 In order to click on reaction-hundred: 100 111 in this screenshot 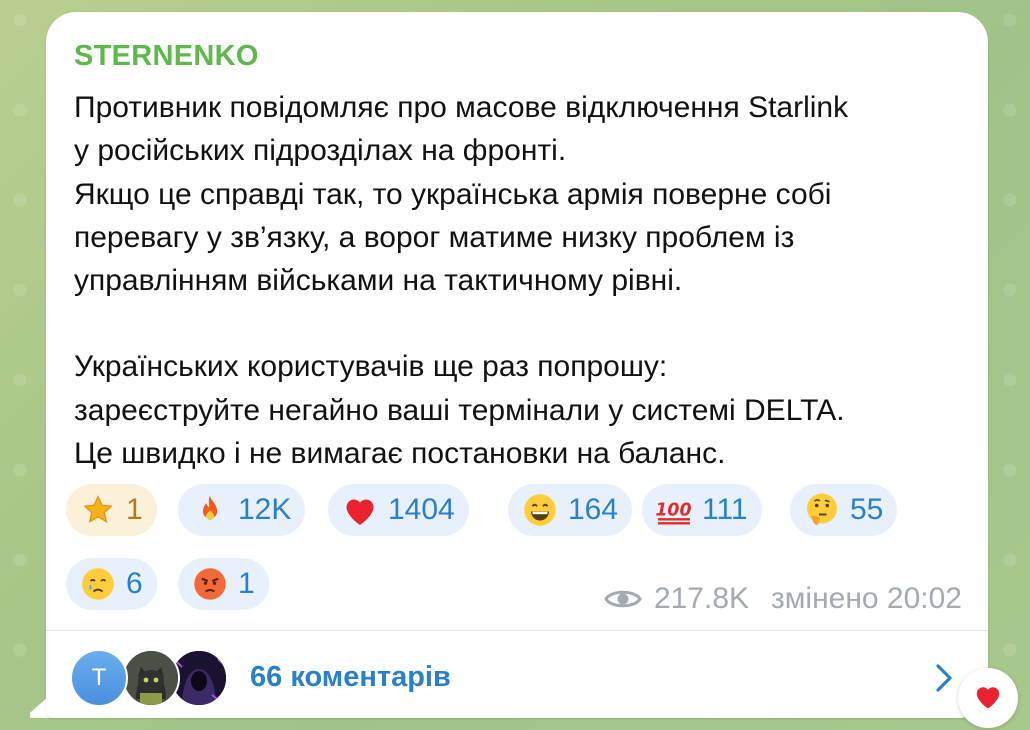, I will do `click(702, 510)`.